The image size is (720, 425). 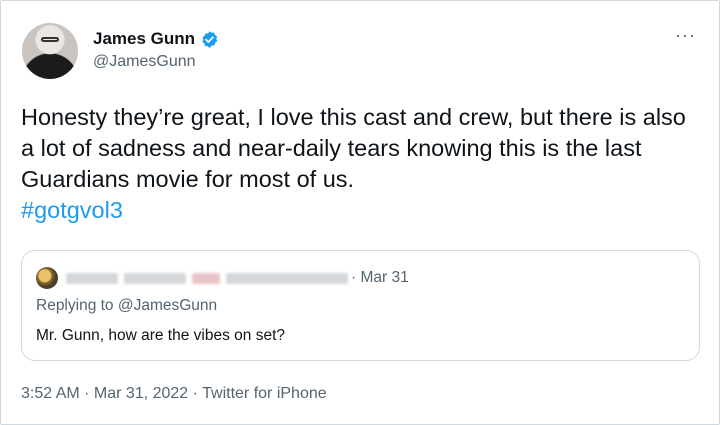 What do you see at coordinates (50, 393) in the screenshot?
I see `tweet-time: 3:52 AM` at bounding box center [50, 393].